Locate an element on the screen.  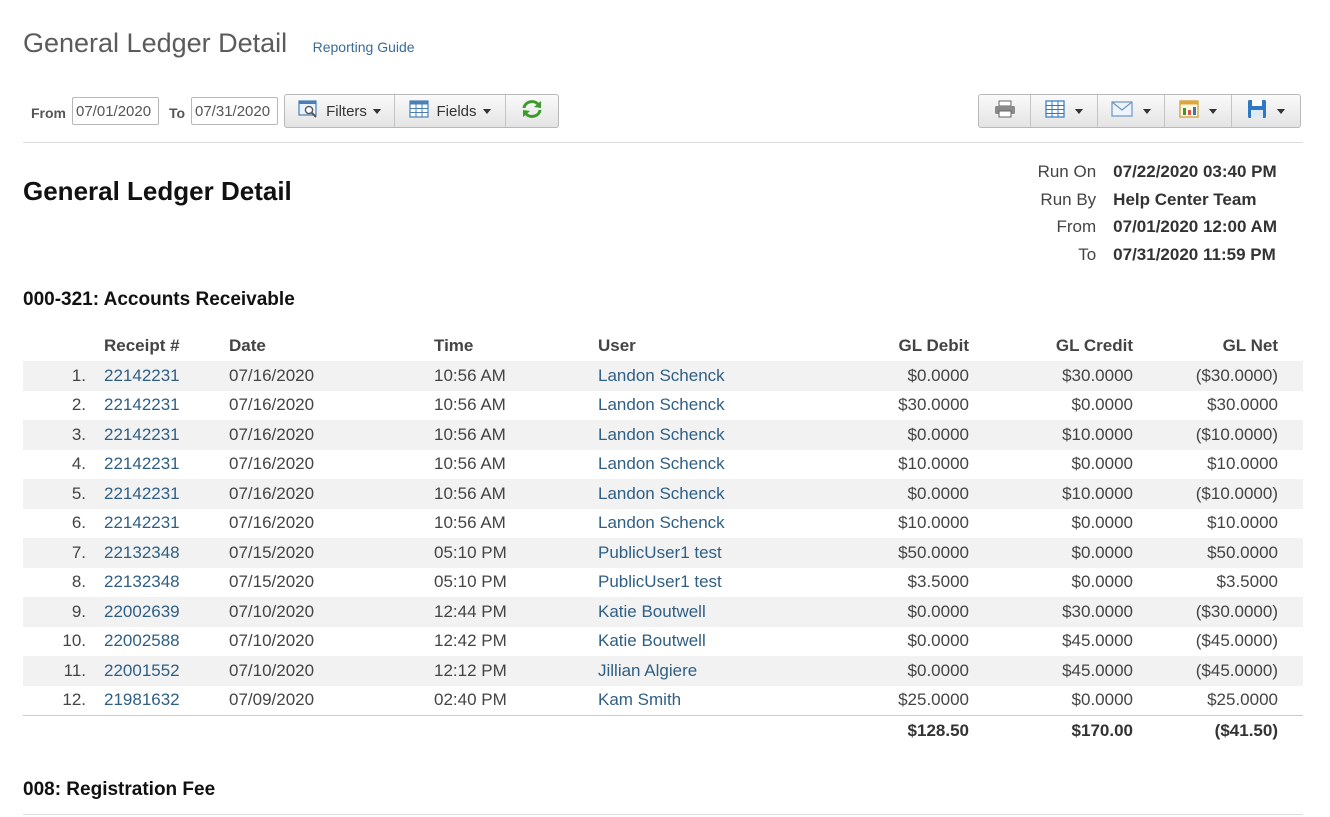
print-button is located at coordinates (1005, 111).